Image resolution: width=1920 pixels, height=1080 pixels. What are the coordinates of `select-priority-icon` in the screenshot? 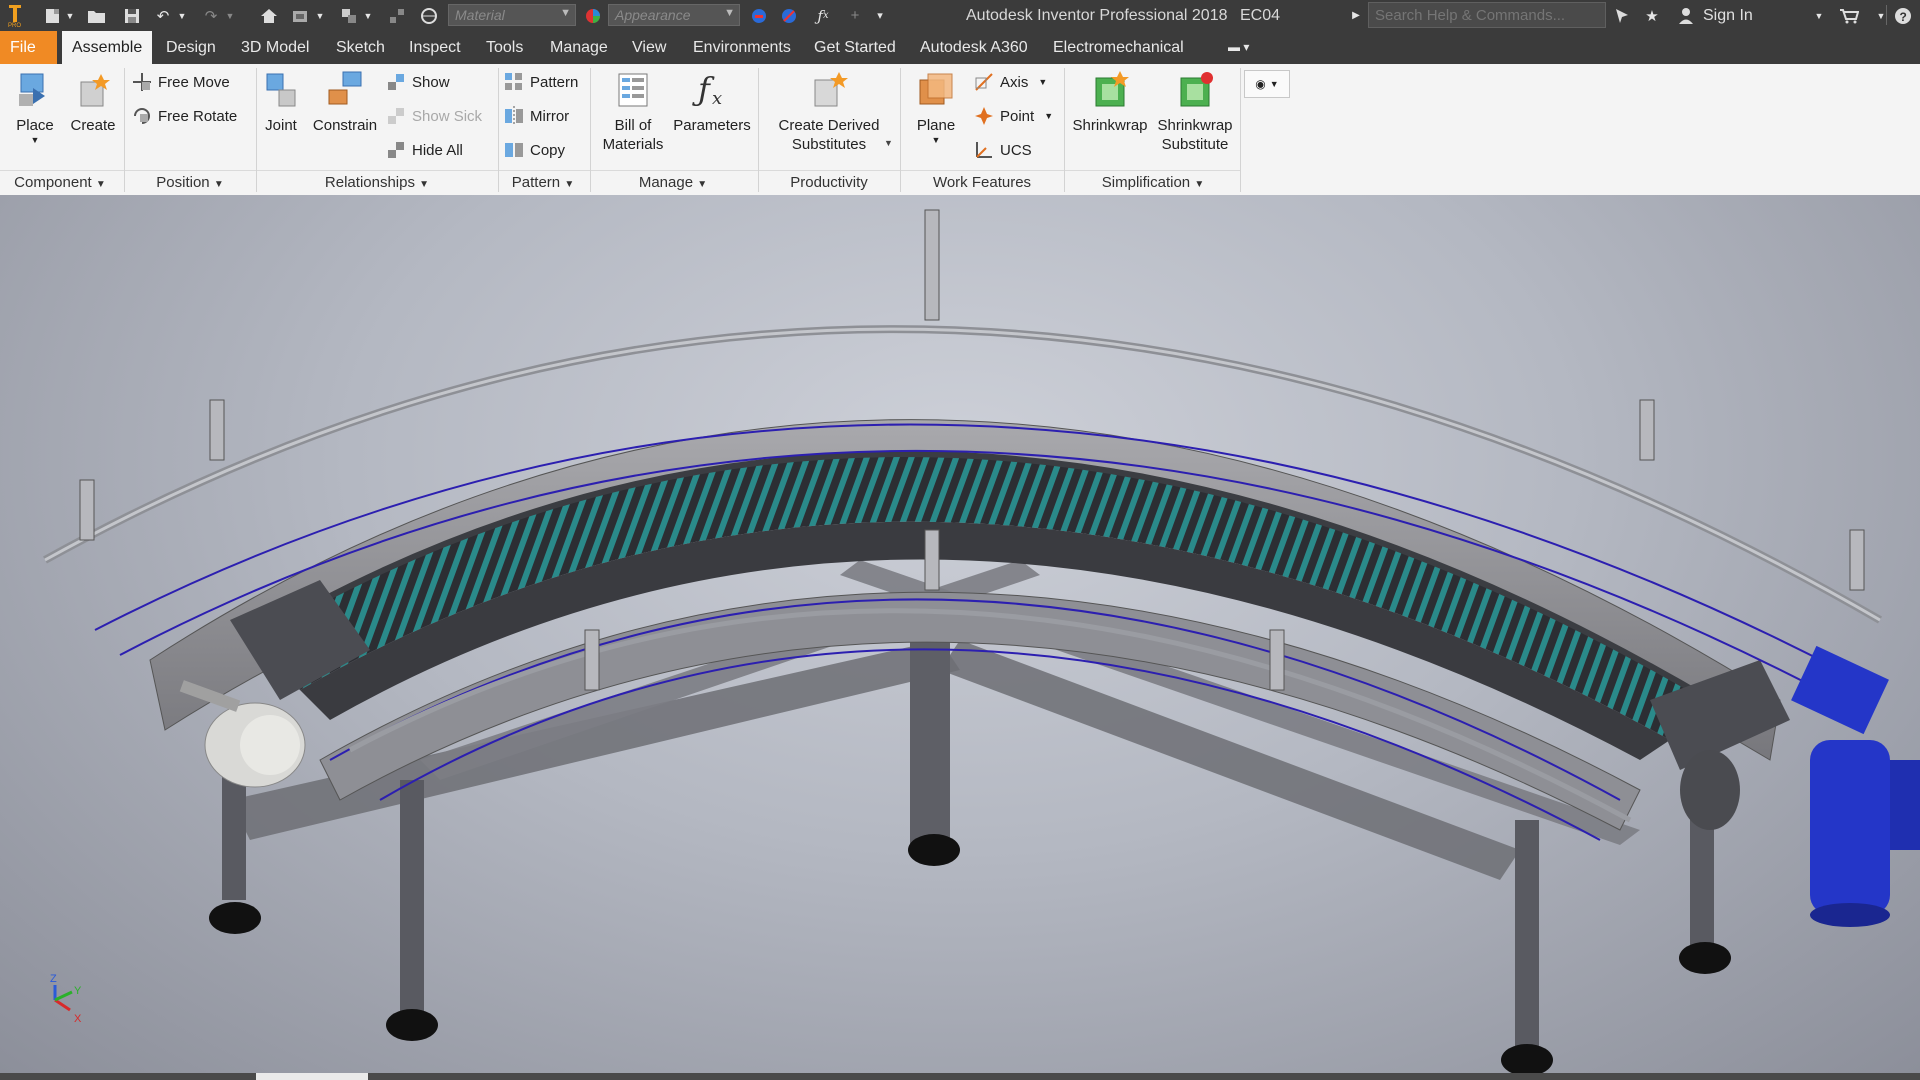 It's located at (349, 15).